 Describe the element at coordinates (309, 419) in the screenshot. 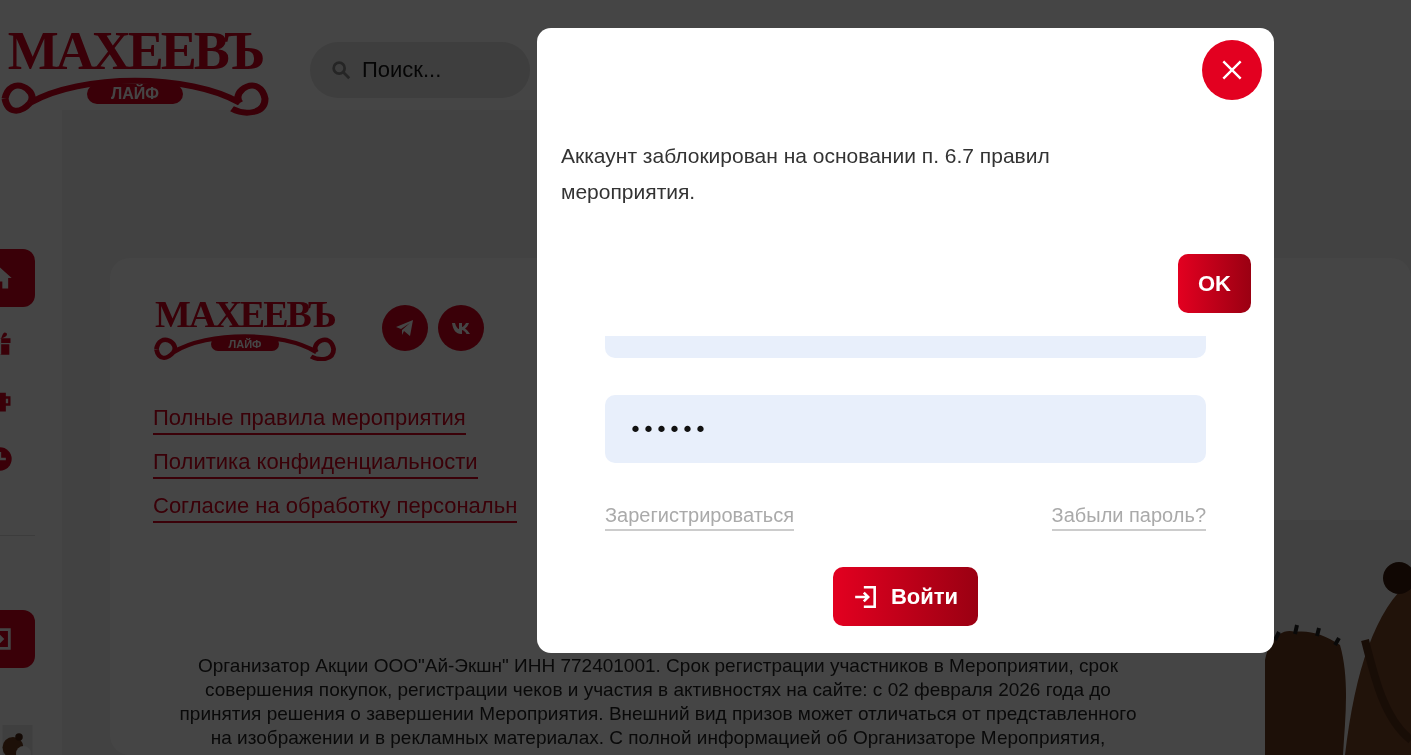

I see `footer-link: Полные правила мероприятия` at that location.